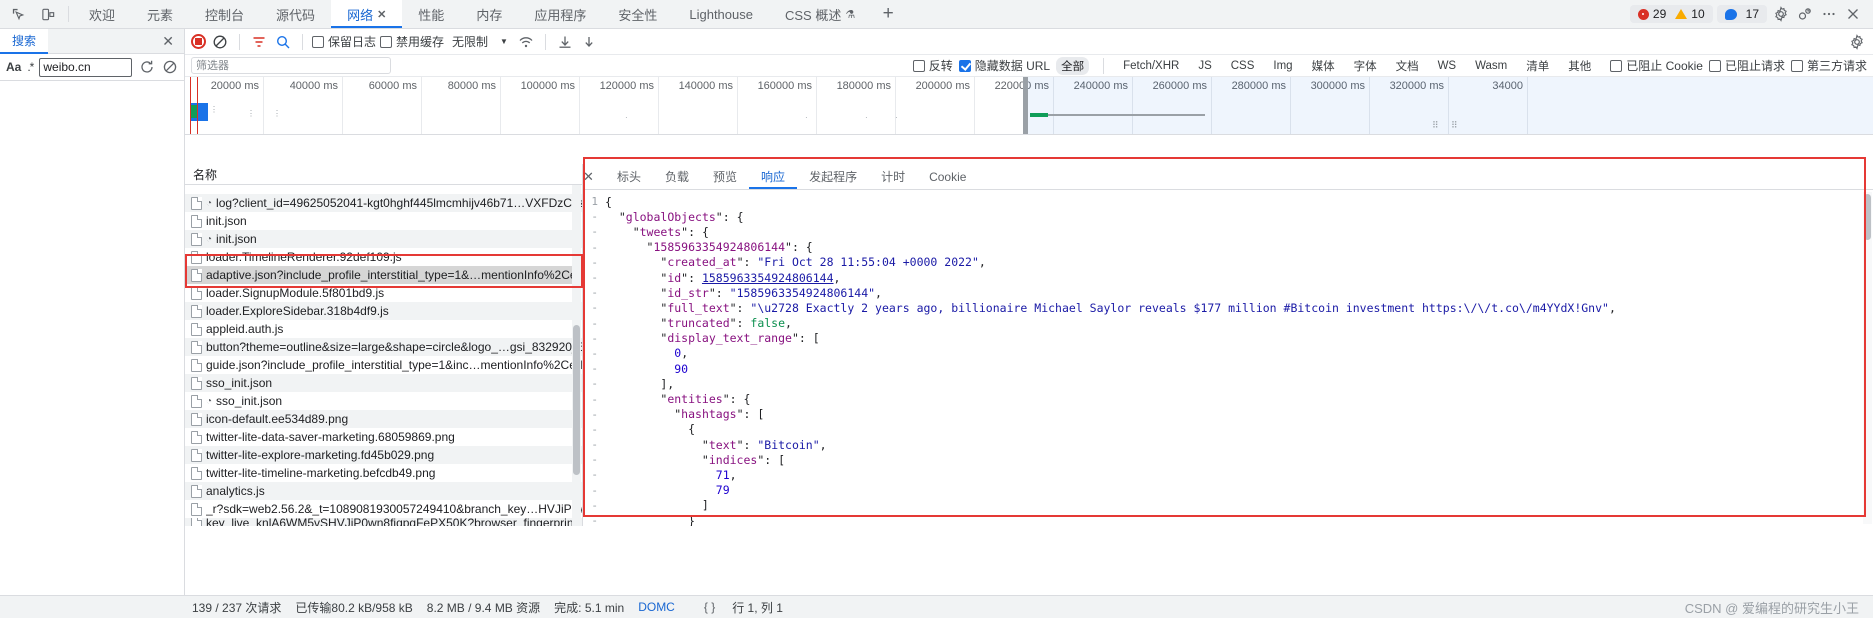  What do you see at coordinates (565, 42) in the screenshot?
I see `import-har-icon` at bounding box center [565, 42].